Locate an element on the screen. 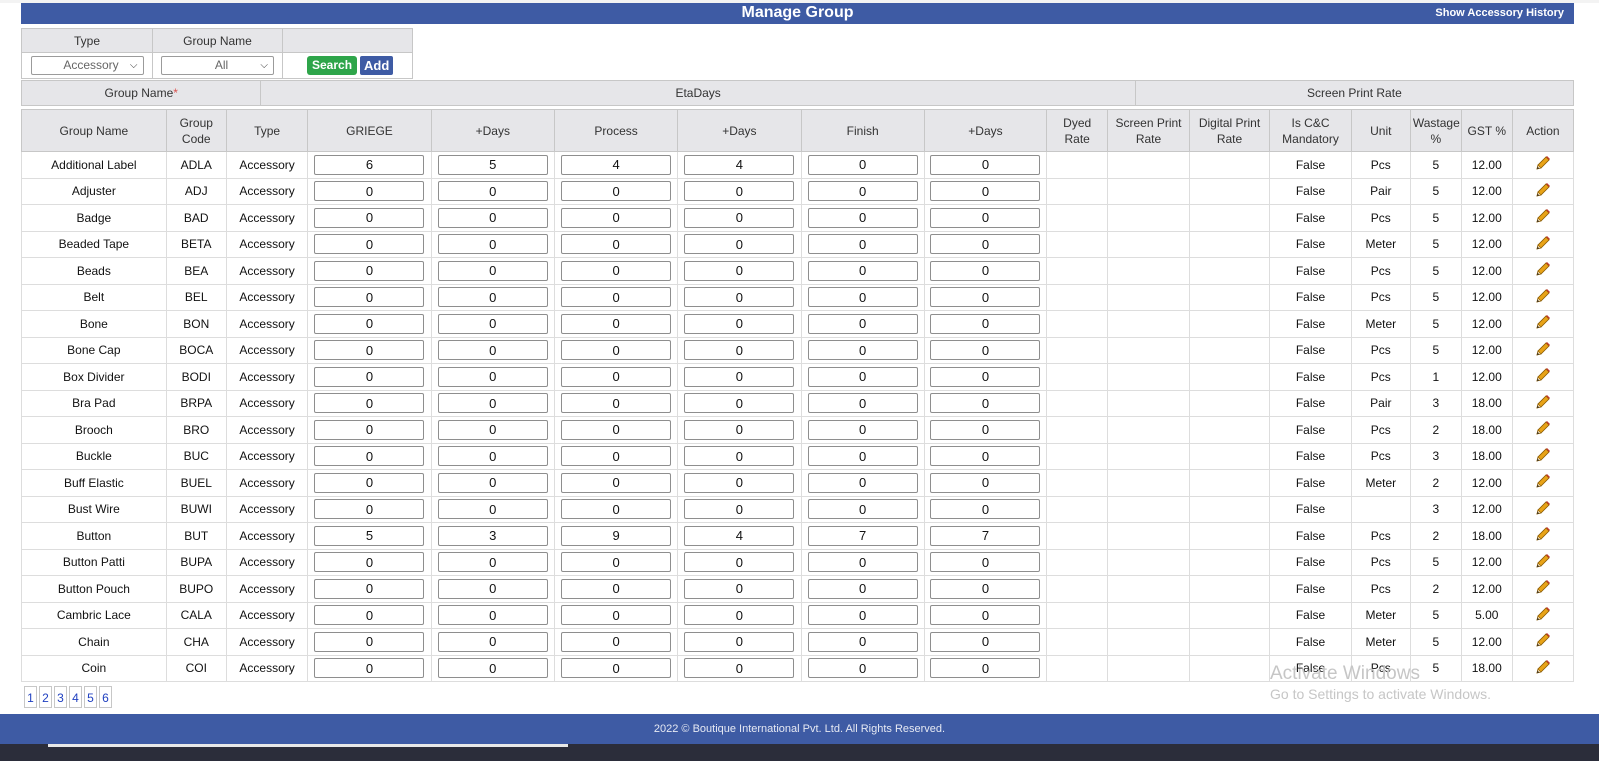 This screenshot has width=1599, height=761. page-link-2: 2 is located at coordinates (45, 697).